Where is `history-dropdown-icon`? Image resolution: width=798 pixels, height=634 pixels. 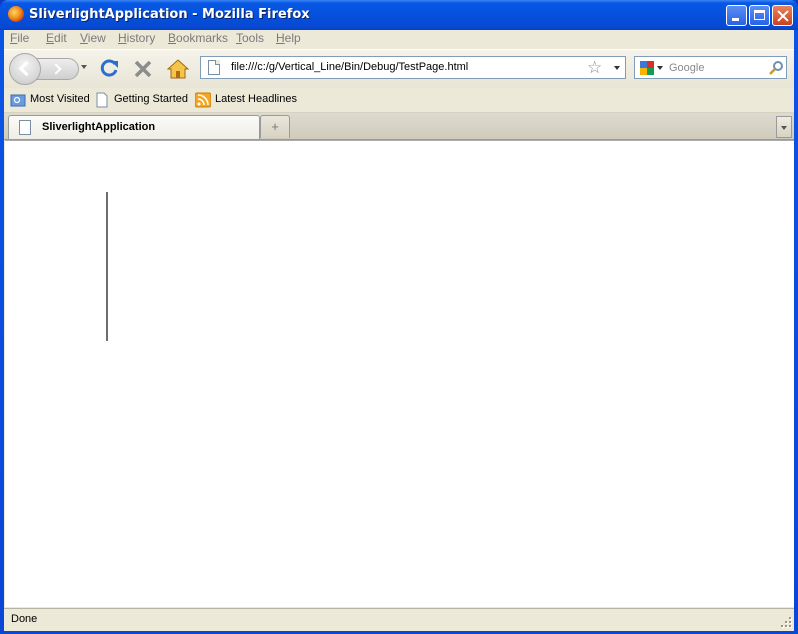 history-dropdown-icon is located at coordinates (84, 67).